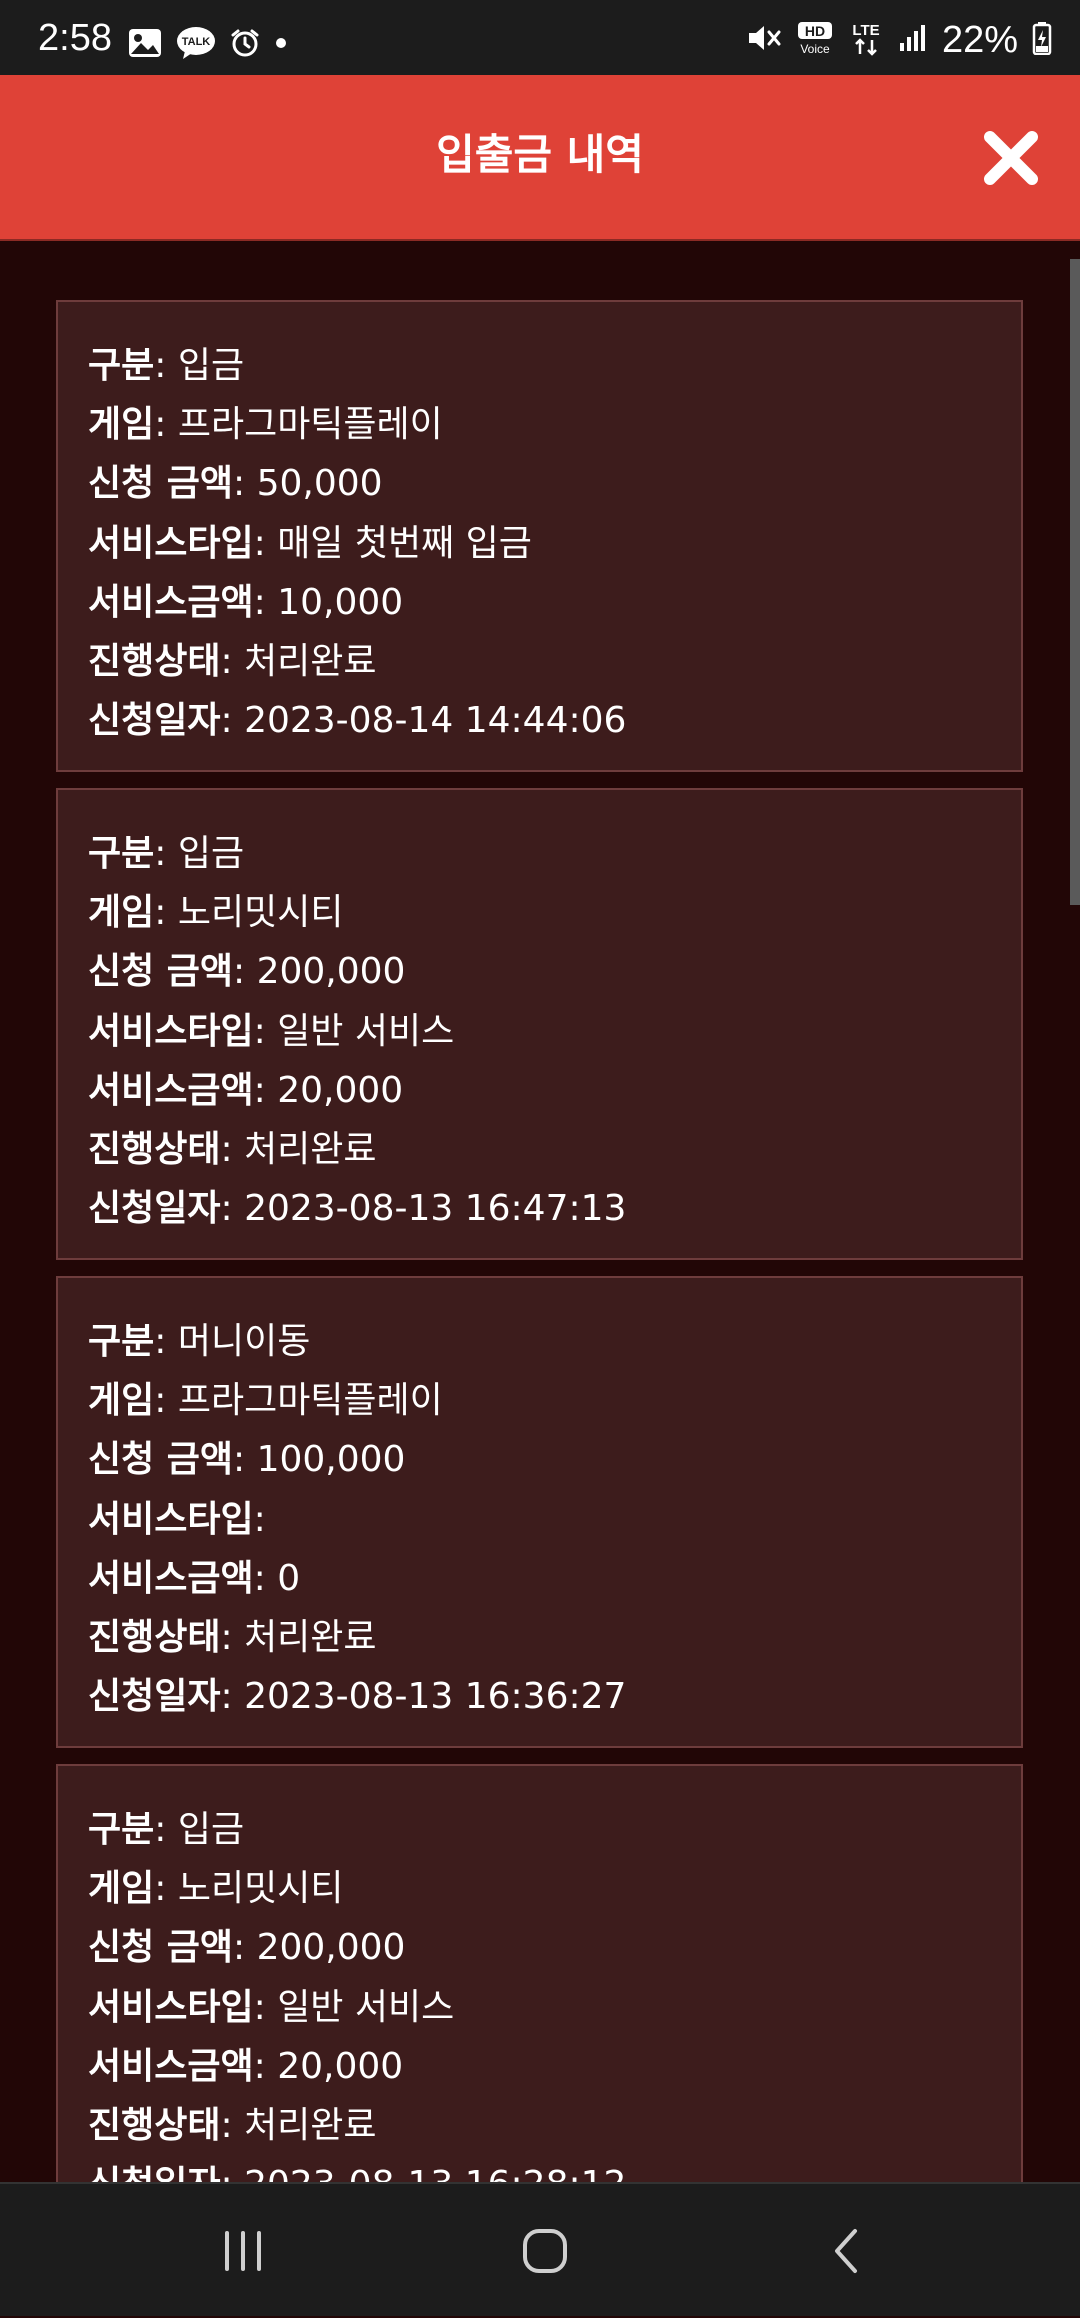 The height and width of the screenshot is (2318, 1080). I want to click on hd-voice-icon: HD Voice, so click(815, 40).